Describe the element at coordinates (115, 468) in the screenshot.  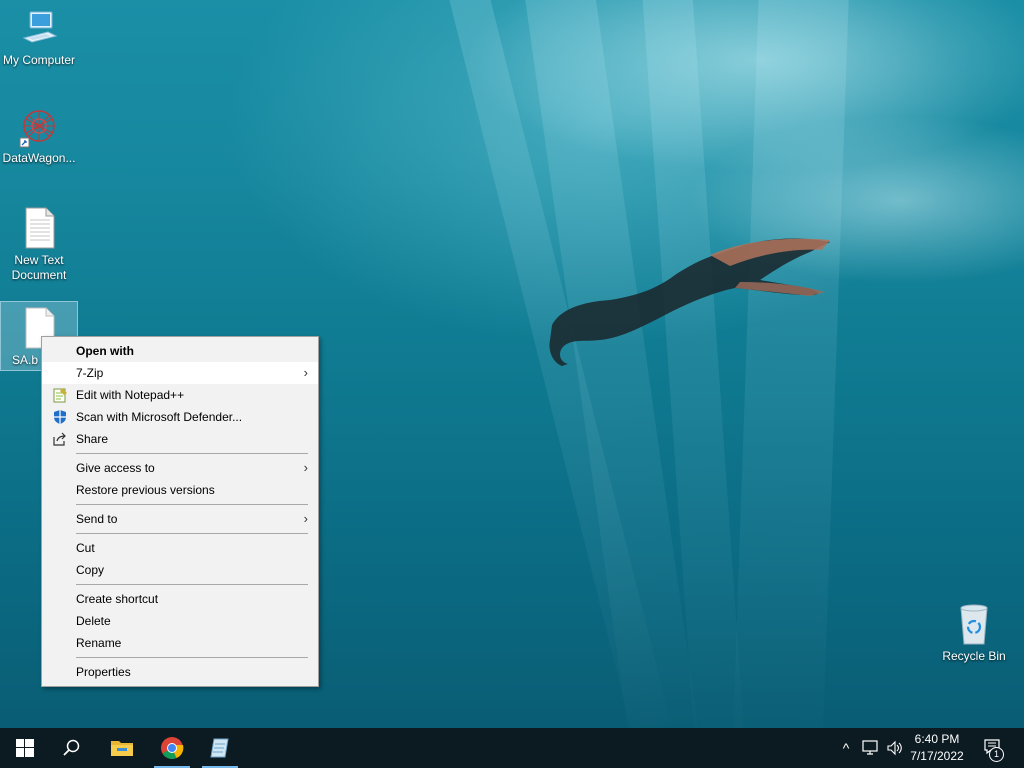
I see `menu-item-label: Give access to` at that location.